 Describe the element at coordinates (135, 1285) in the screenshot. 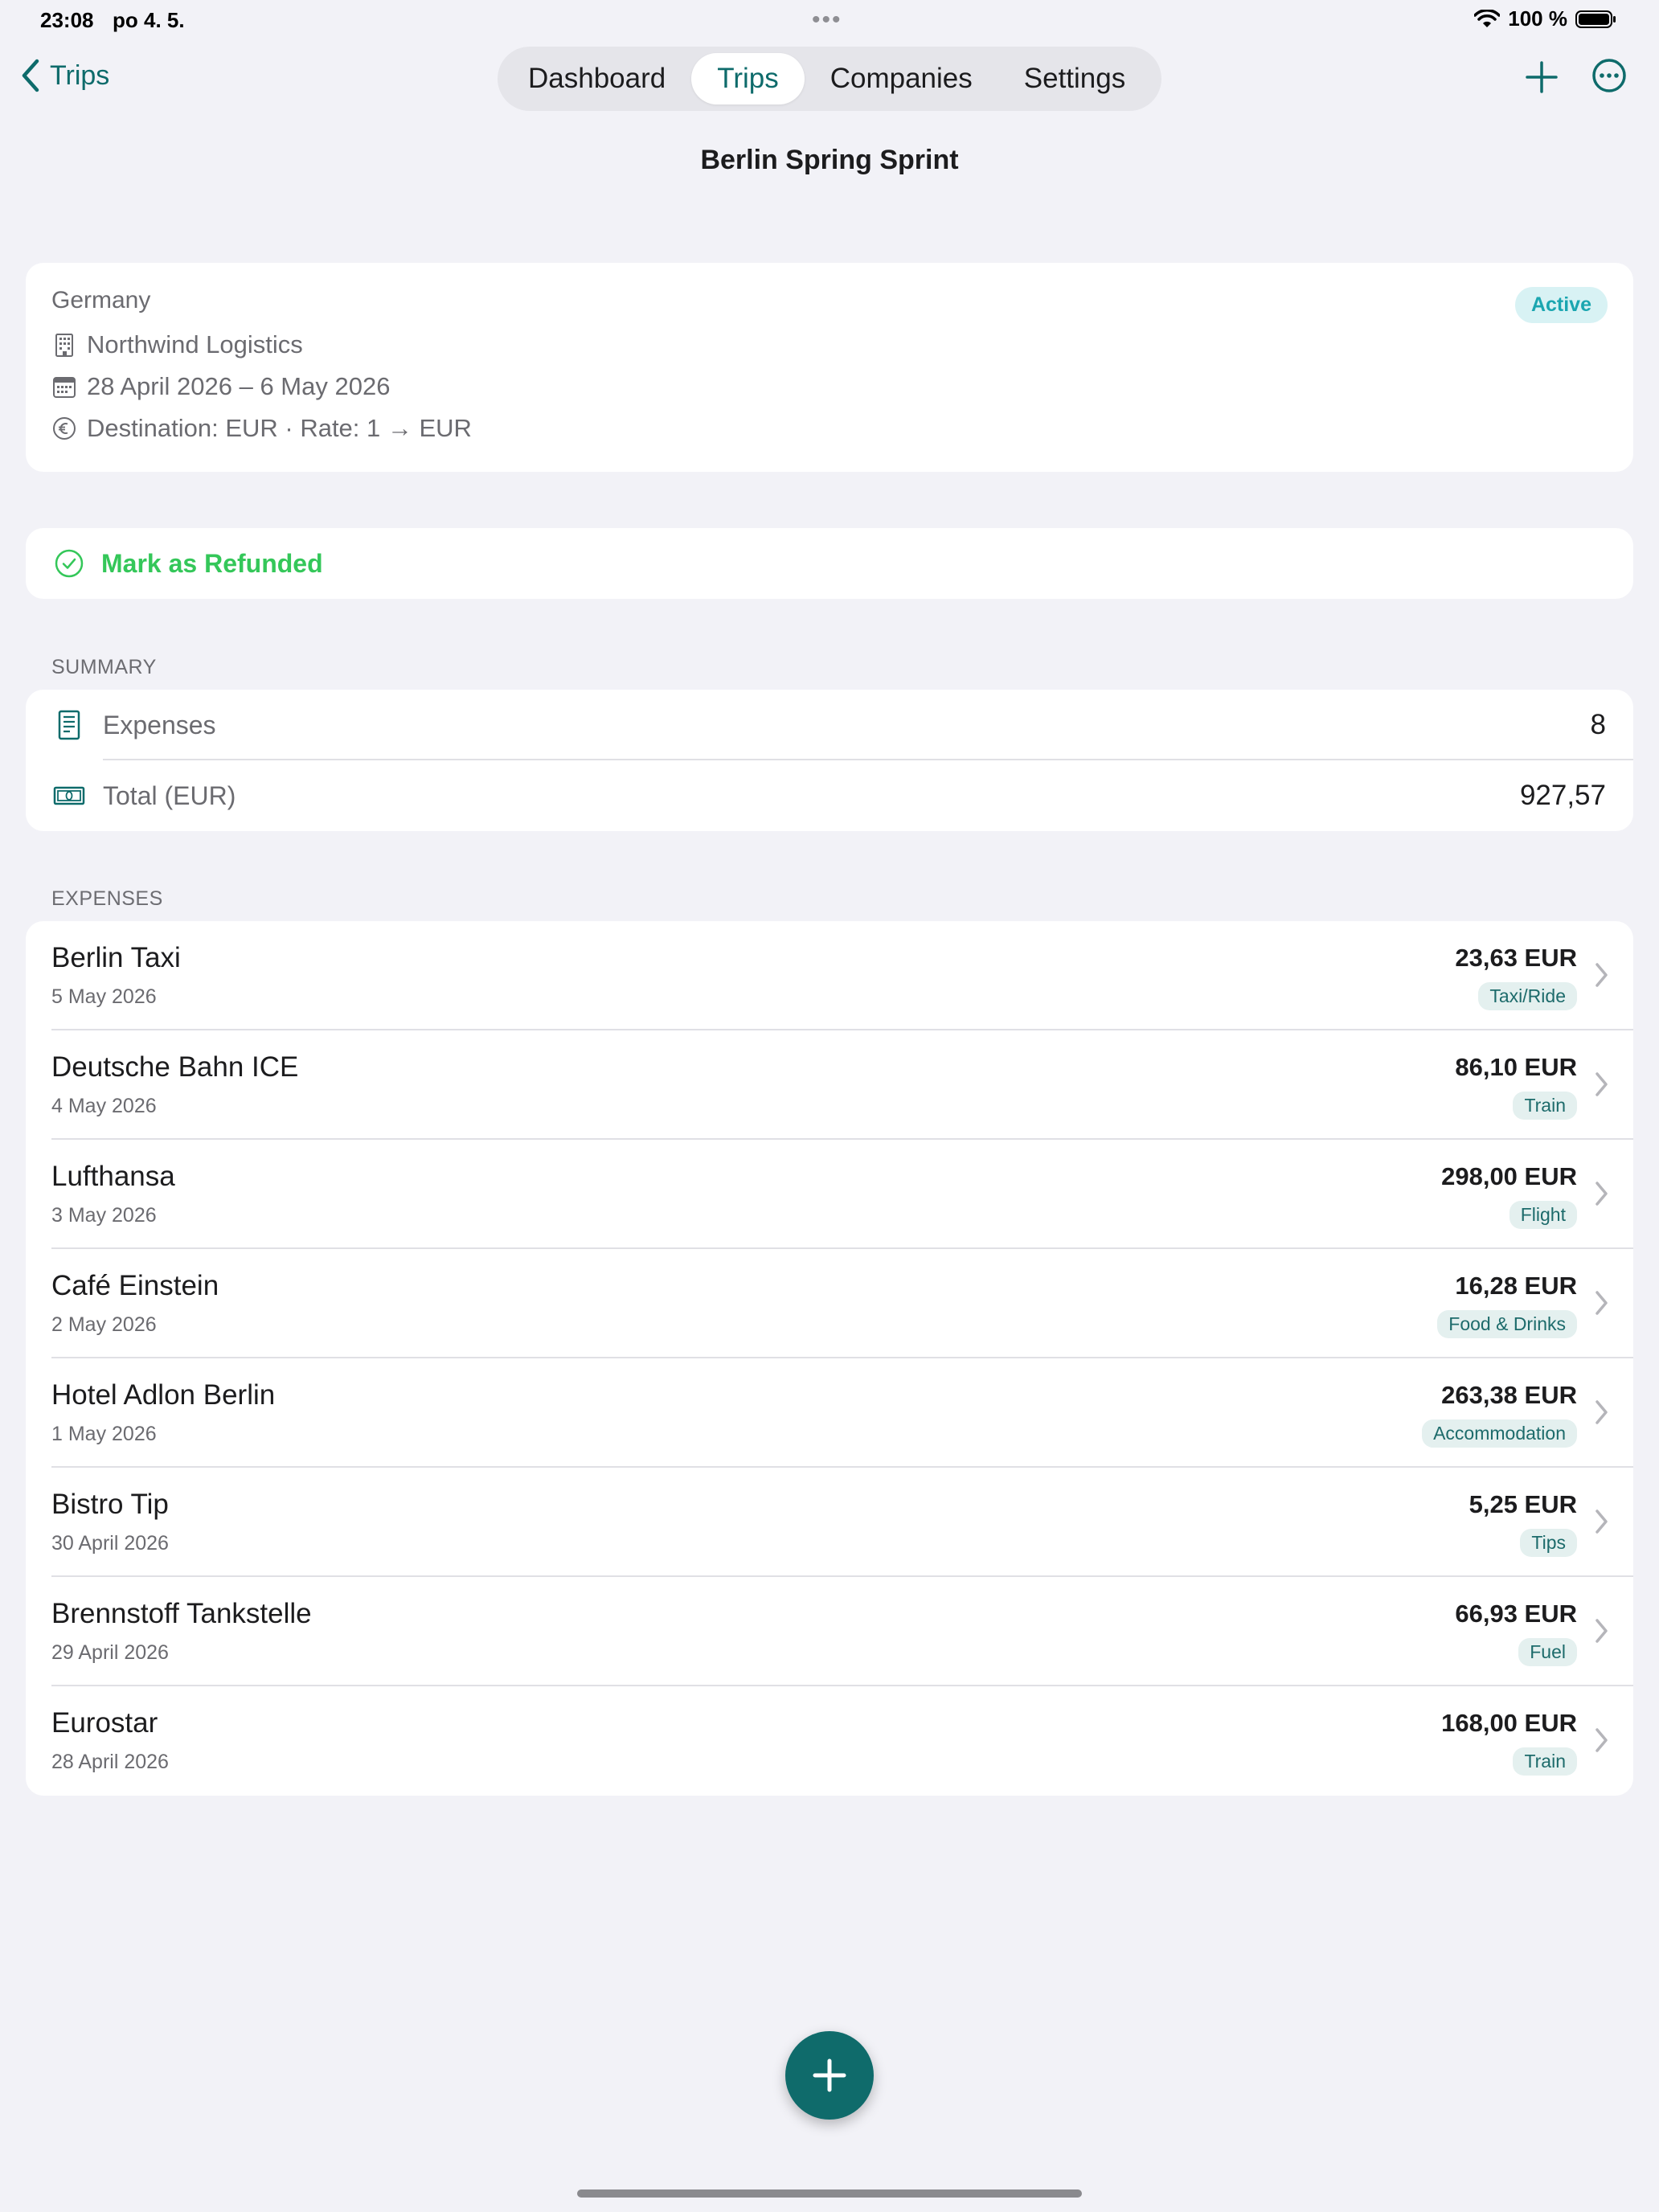

I see `expense-name: Café Einstein` at that location.